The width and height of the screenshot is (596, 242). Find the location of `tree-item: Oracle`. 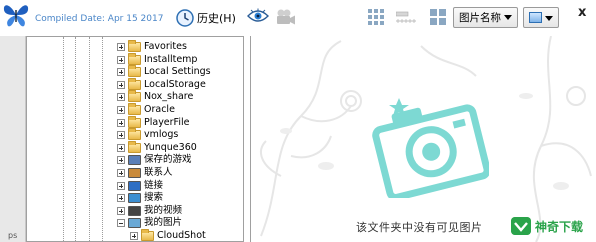

tree-item: Oracle is located at coordinates (132, 109).